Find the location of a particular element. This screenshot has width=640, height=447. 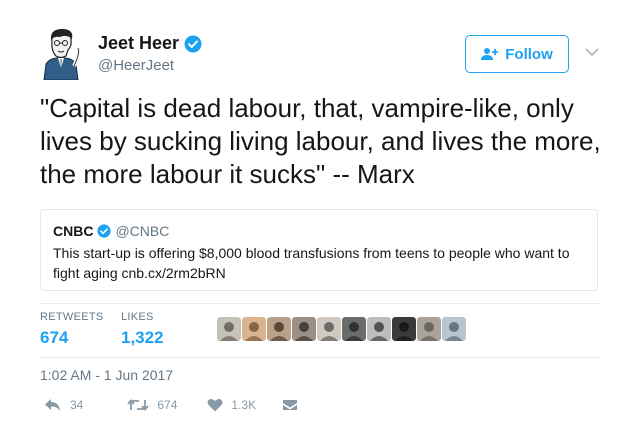

profile-avatar is located at coordinates (61, 54).